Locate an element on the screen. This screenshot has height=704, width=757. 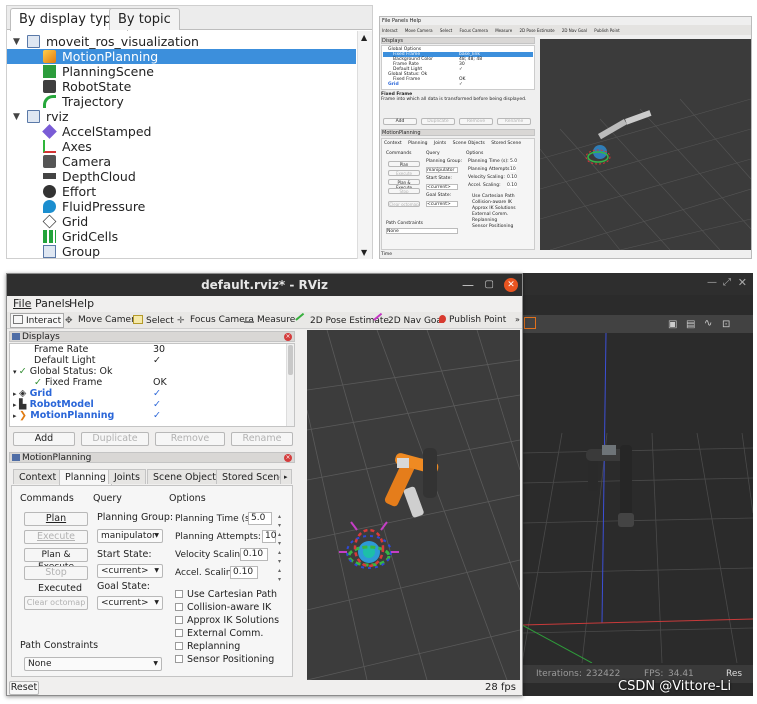
add-button: Add is located at coordinates (44, 439).